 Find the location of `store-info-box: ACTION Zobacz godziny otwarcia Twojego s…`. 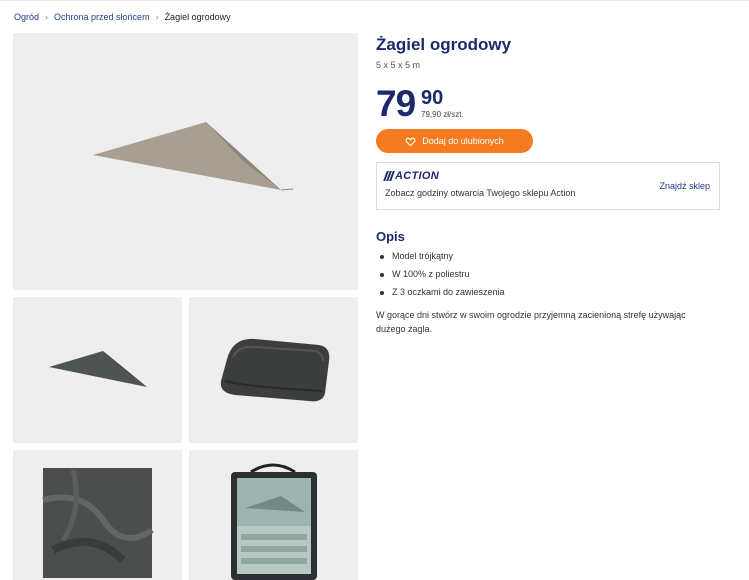

store-info-box: ACTION Zobacz godziny otwarcia Twojego s… is located at coordinates (548, 186).